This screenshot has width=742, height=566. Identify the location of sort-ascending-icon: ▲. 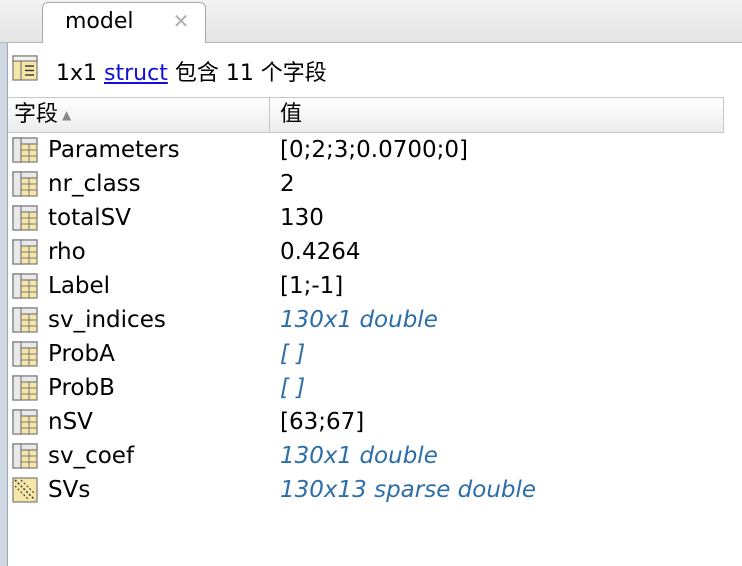
(67, 115).